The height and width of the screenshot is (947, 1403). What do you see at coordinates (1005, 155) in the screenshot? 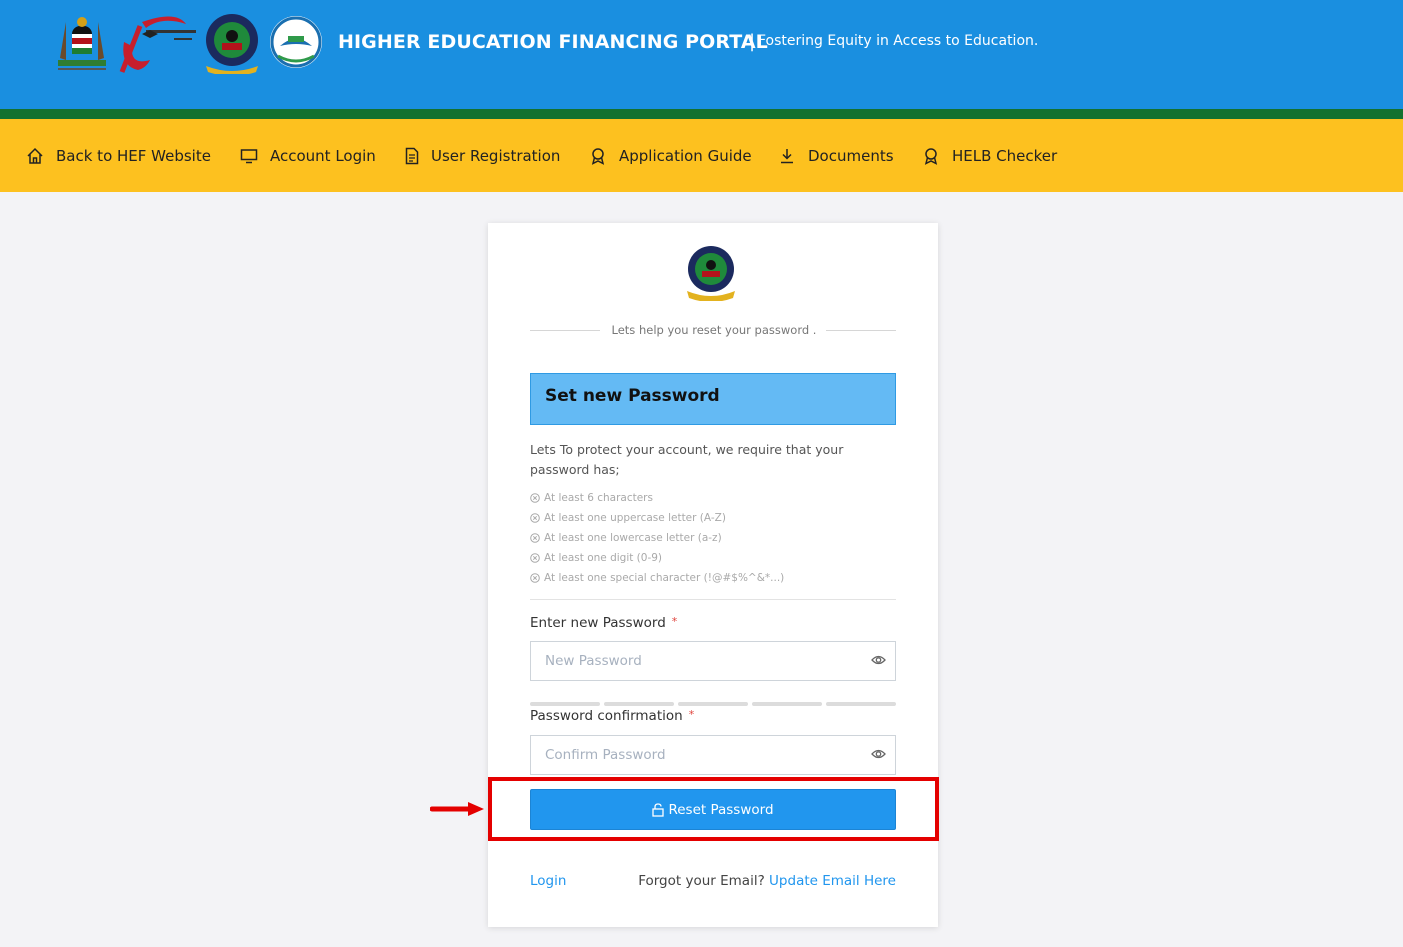
I see `nav-label: HELB Checker` at bounding box center [1005, 155].